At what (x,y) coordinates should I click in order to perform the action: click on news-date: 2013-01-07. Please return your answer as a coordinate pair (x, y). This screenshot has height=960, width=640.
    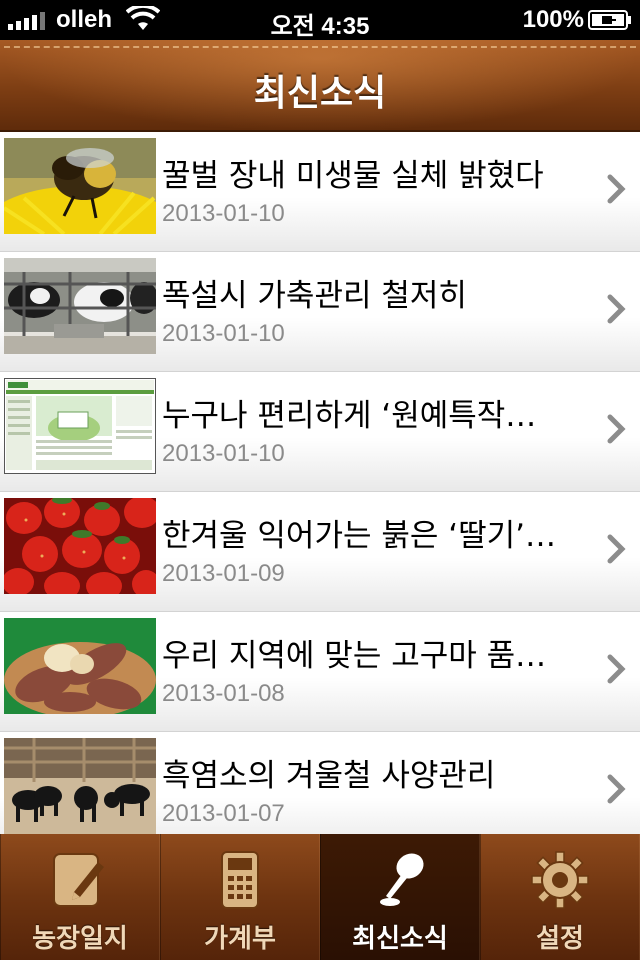
    Looking at the image, I should click on (223, 813).